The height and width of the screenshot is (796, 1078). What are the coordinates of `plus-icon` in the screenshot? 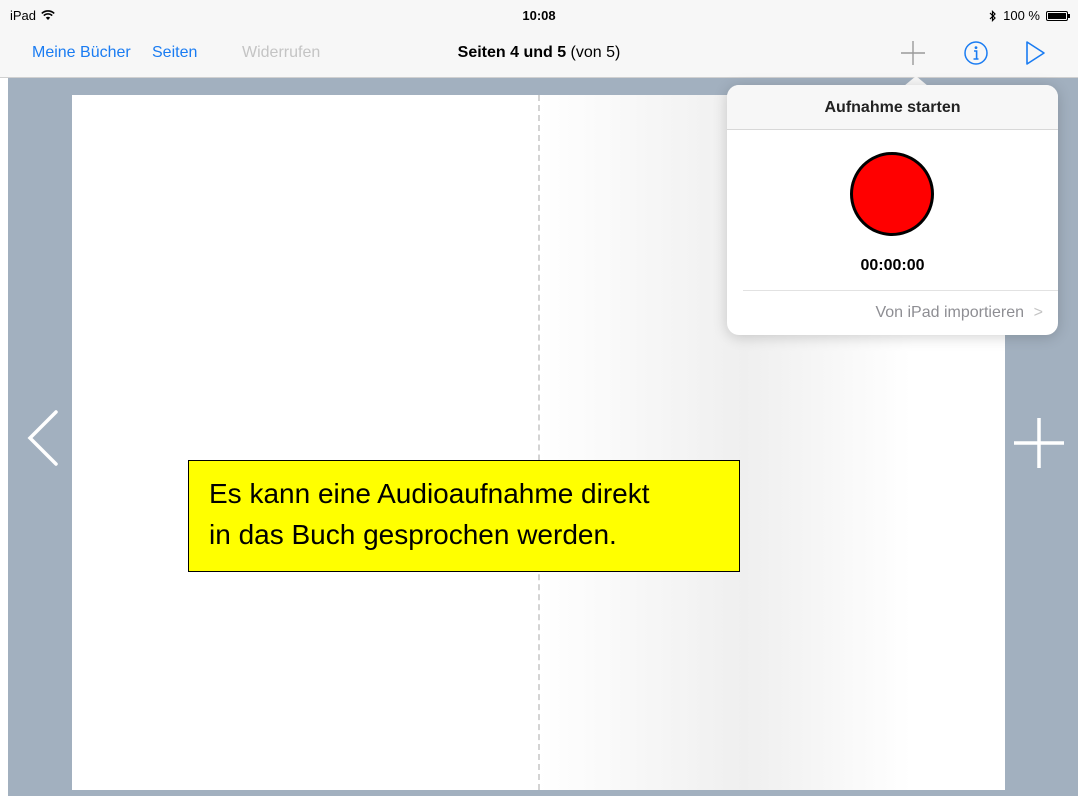 It's located at (913, 53).